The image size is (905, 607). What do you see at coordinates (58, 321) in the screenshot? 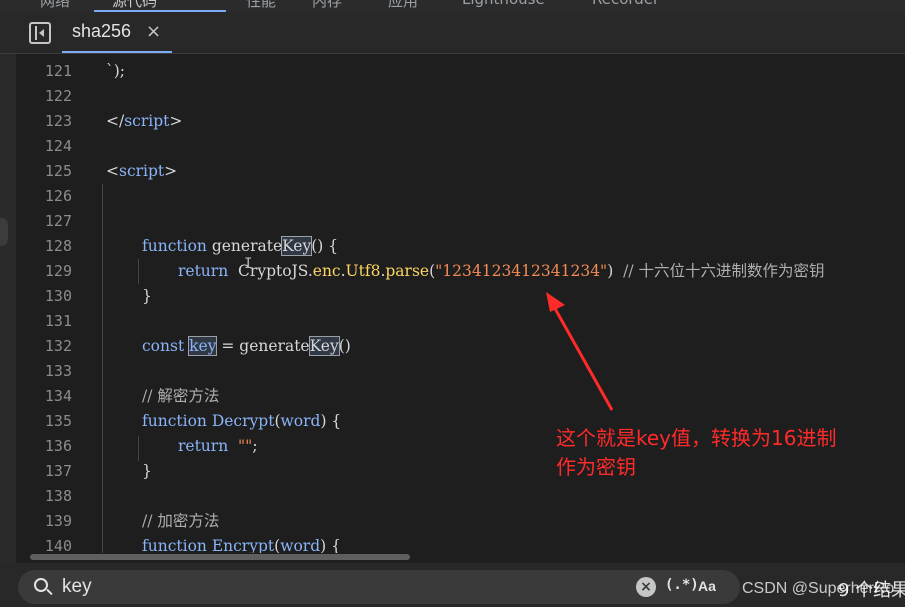
I see `line-number: 131` at bounding box center [58, 321].